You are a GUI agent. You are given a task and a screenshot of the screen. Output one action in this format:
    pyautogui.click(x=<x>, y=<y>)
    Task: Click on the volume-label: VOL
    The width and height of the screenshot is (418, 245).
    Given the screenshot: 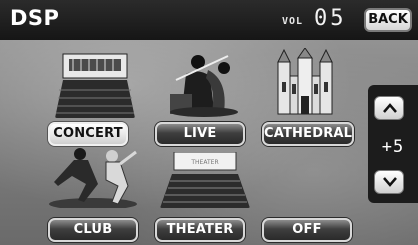 What is the action you would take?
    pyautogui.click(x=293, y=21)
    